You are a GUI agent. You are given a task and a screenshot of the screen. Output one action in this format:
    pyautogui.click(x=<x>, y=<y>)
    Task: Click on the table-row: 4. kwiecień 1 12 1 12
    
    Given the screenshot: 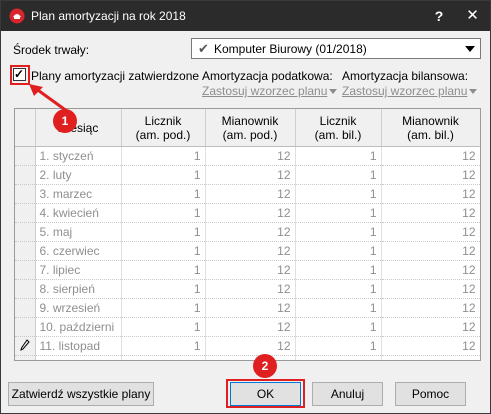 What is the action you would take?
    pyautogui.click(x=247, y=213)
    